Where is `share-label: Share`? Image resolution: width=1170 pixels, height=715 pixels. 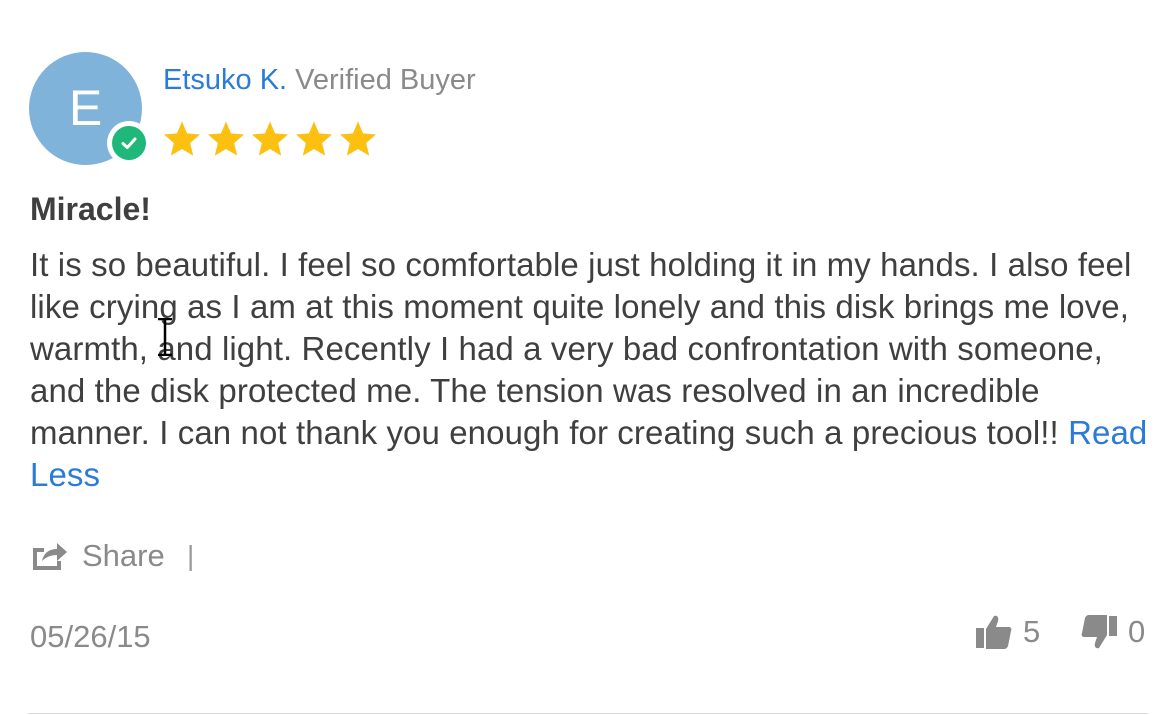
share-label: Share is located at coordinates (123, 555).